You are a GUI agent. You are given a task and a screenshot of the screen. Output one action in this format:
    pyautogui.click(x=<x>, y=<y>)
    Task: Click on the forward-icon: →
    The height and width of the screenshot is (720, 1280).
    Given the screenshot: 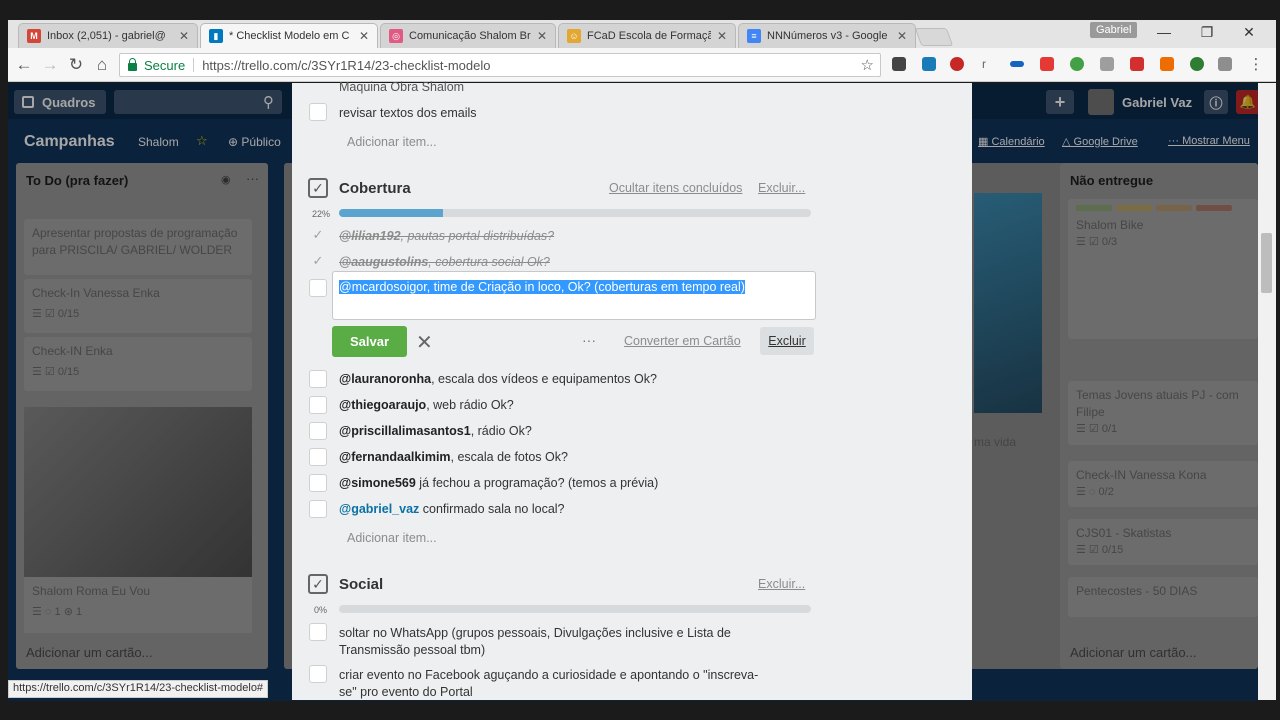 What is the action you would take?
    pyautogui.click(x=50, y=65)
    